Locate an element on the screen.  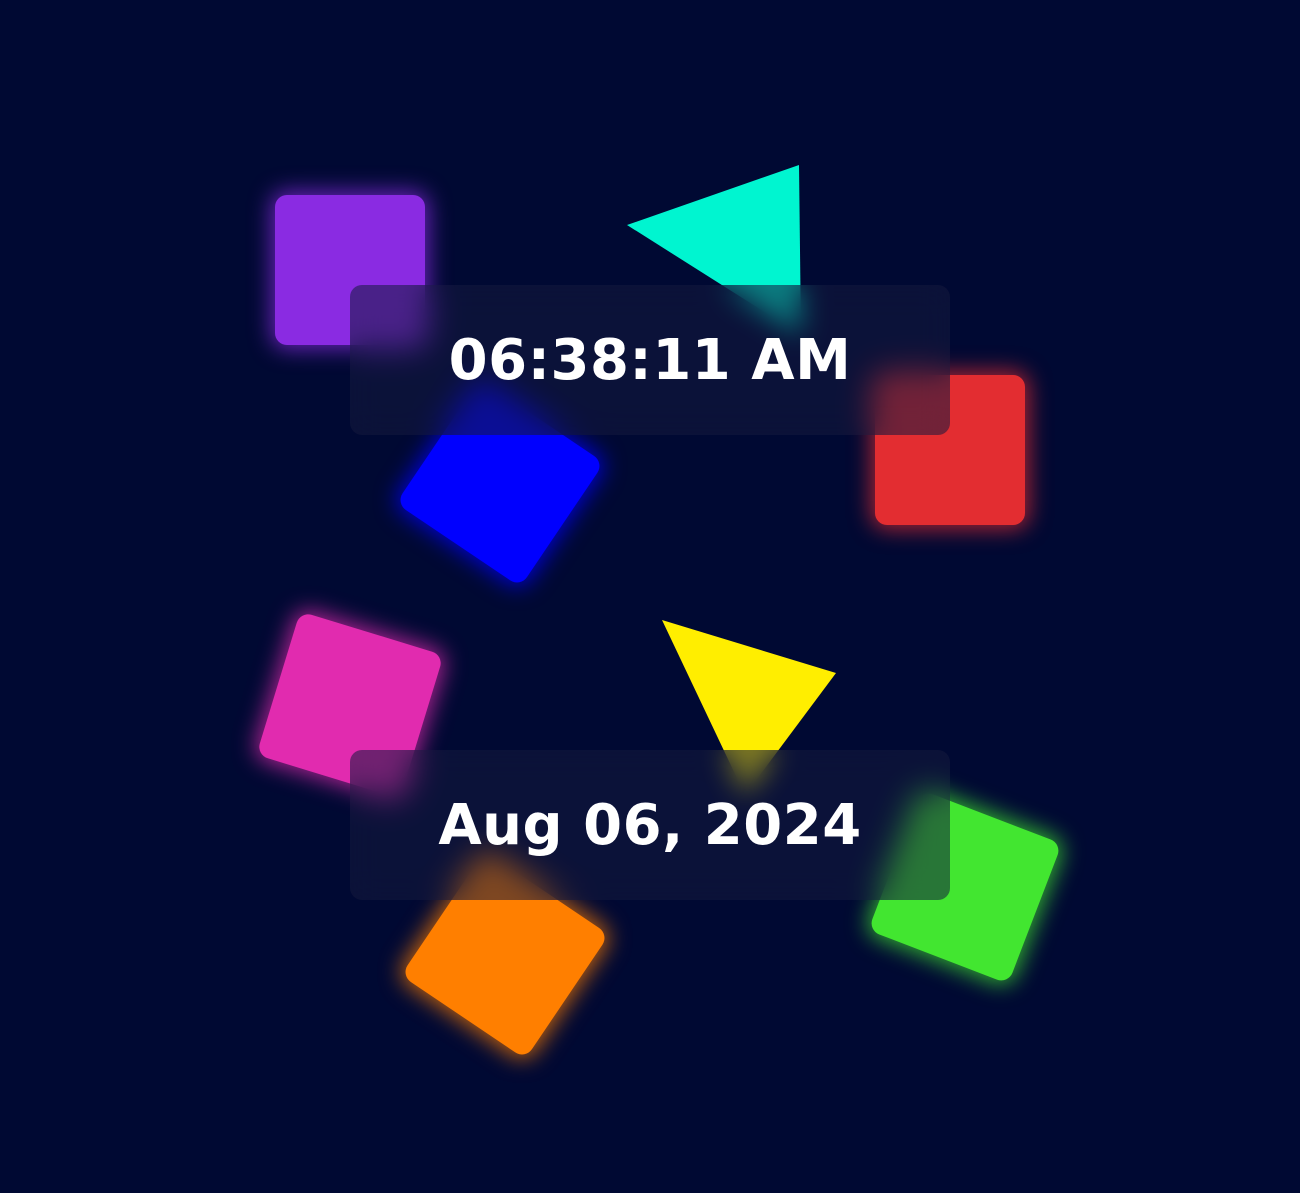
date-panel: Aug 06, 2024 is located at coordinates (650, 825).